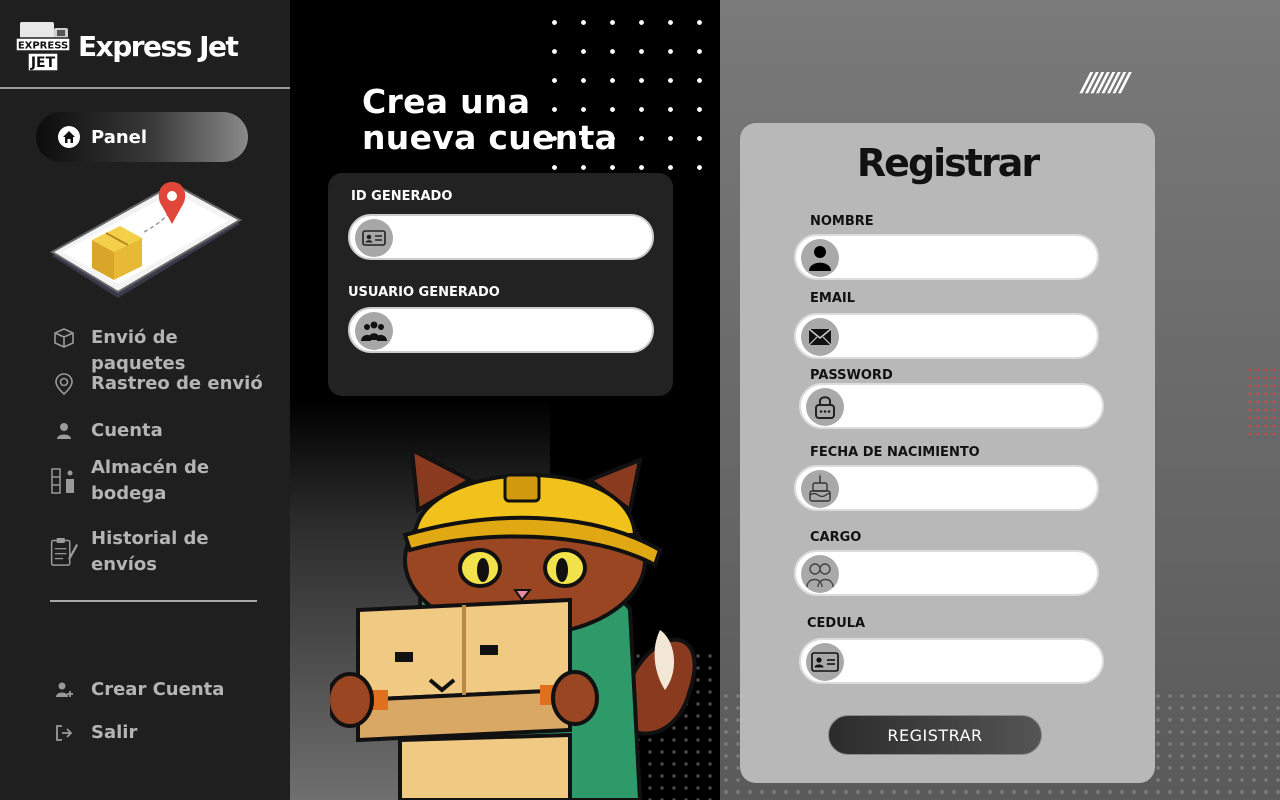 The height and width of the screenshot is (800, 1280). Describe the element at coordinates (851, 375) in the screenshot. I see `password-label: PASSWORD` at that location.